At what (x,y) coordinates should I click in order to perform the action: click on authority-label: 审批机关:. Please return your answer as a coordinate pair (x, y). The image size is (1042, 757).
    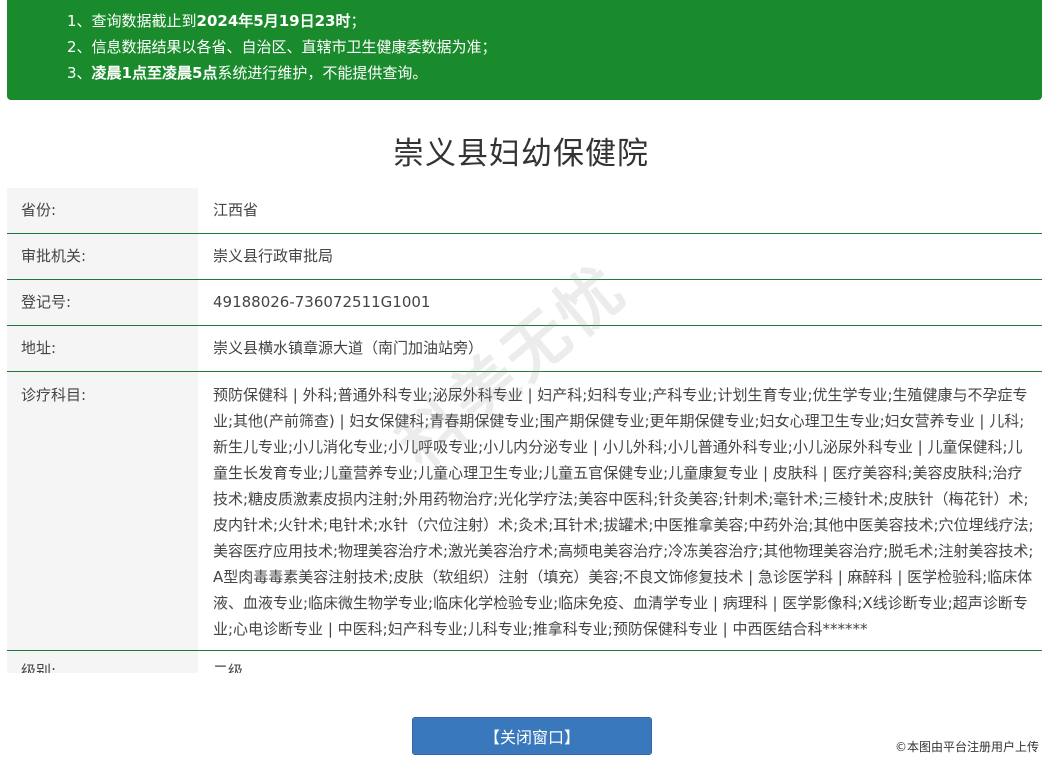
    Looking at the image, I should click on (102, 256).